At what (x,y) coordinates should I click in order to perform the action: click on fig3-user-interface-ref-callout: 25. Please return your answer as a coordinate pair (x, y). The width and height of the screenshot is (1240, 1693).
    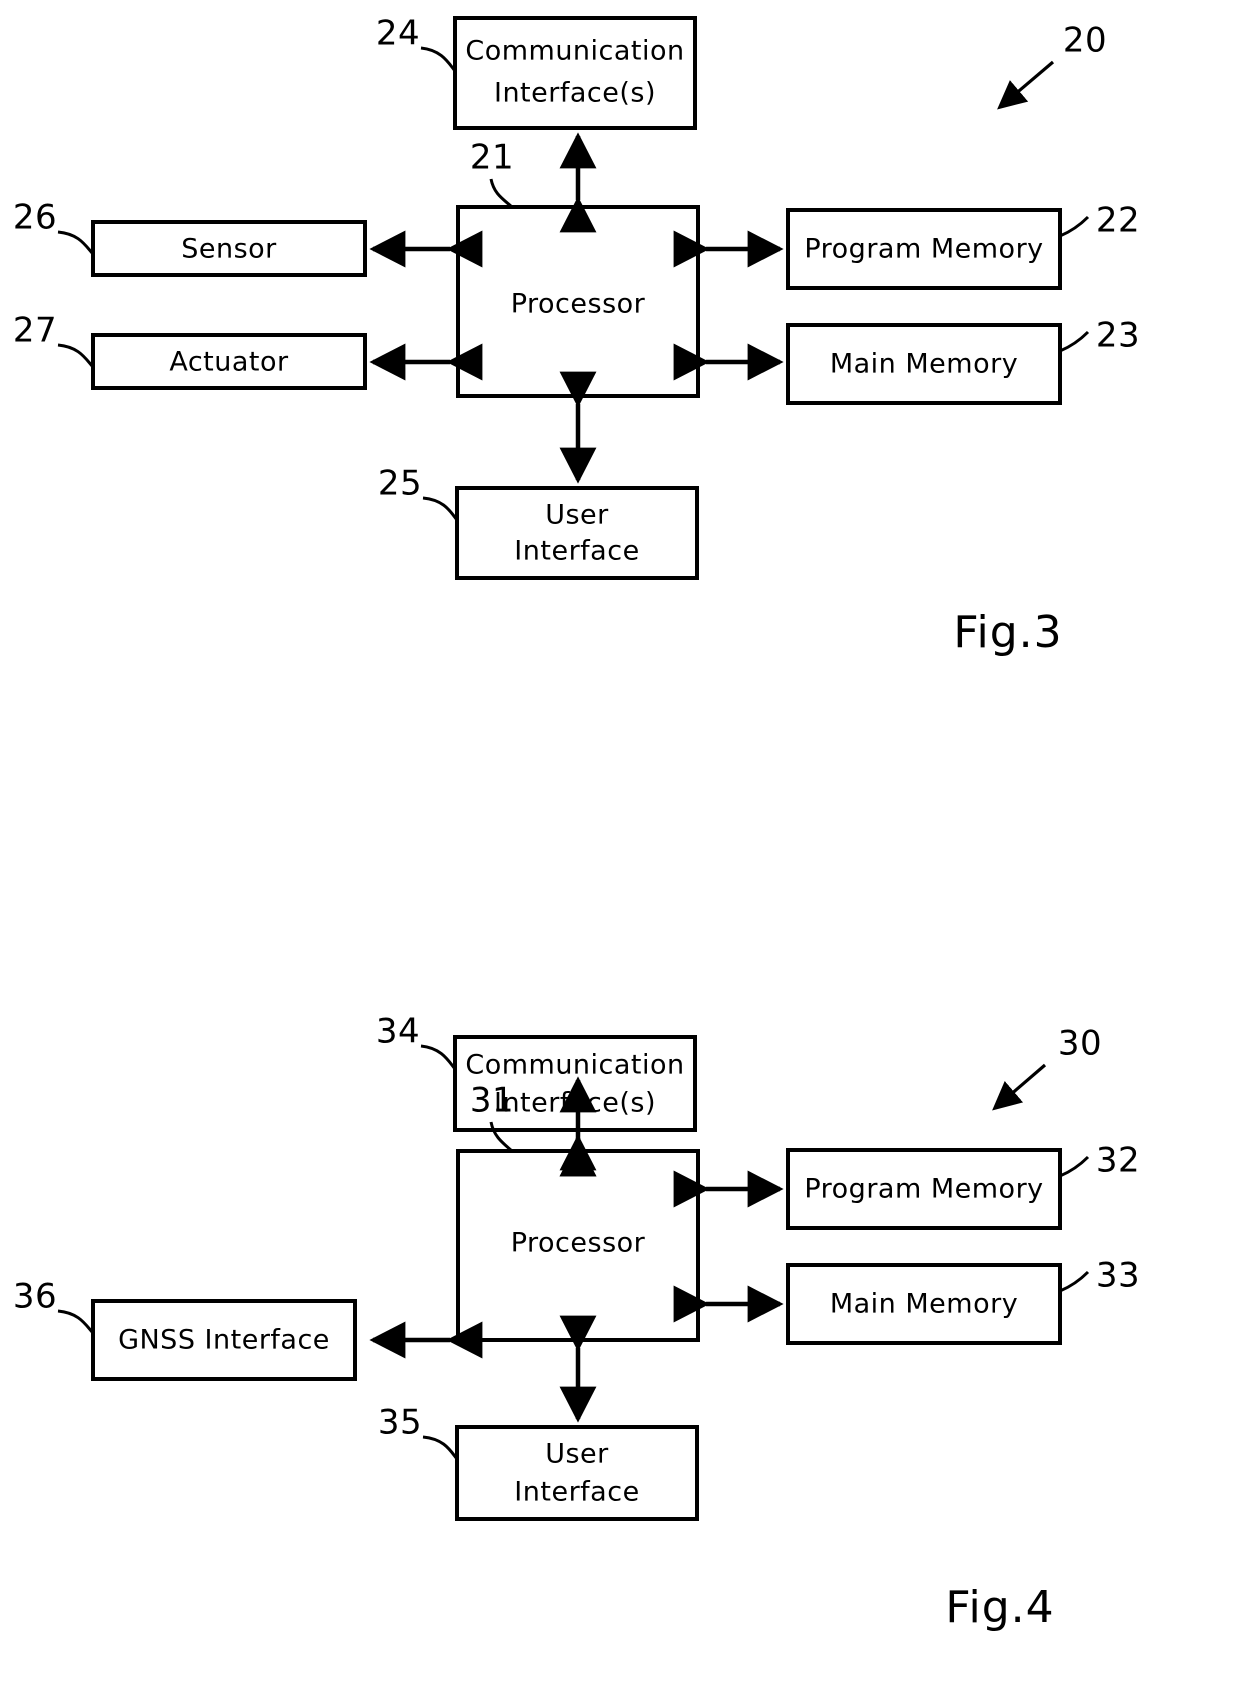
    Looking at the image, I should click on (418, 492).